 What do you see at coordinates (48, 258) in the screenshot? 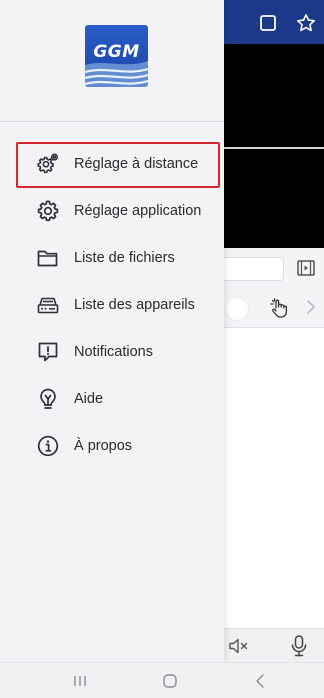
I see `folder-icon` at bounding box center [48, 258].